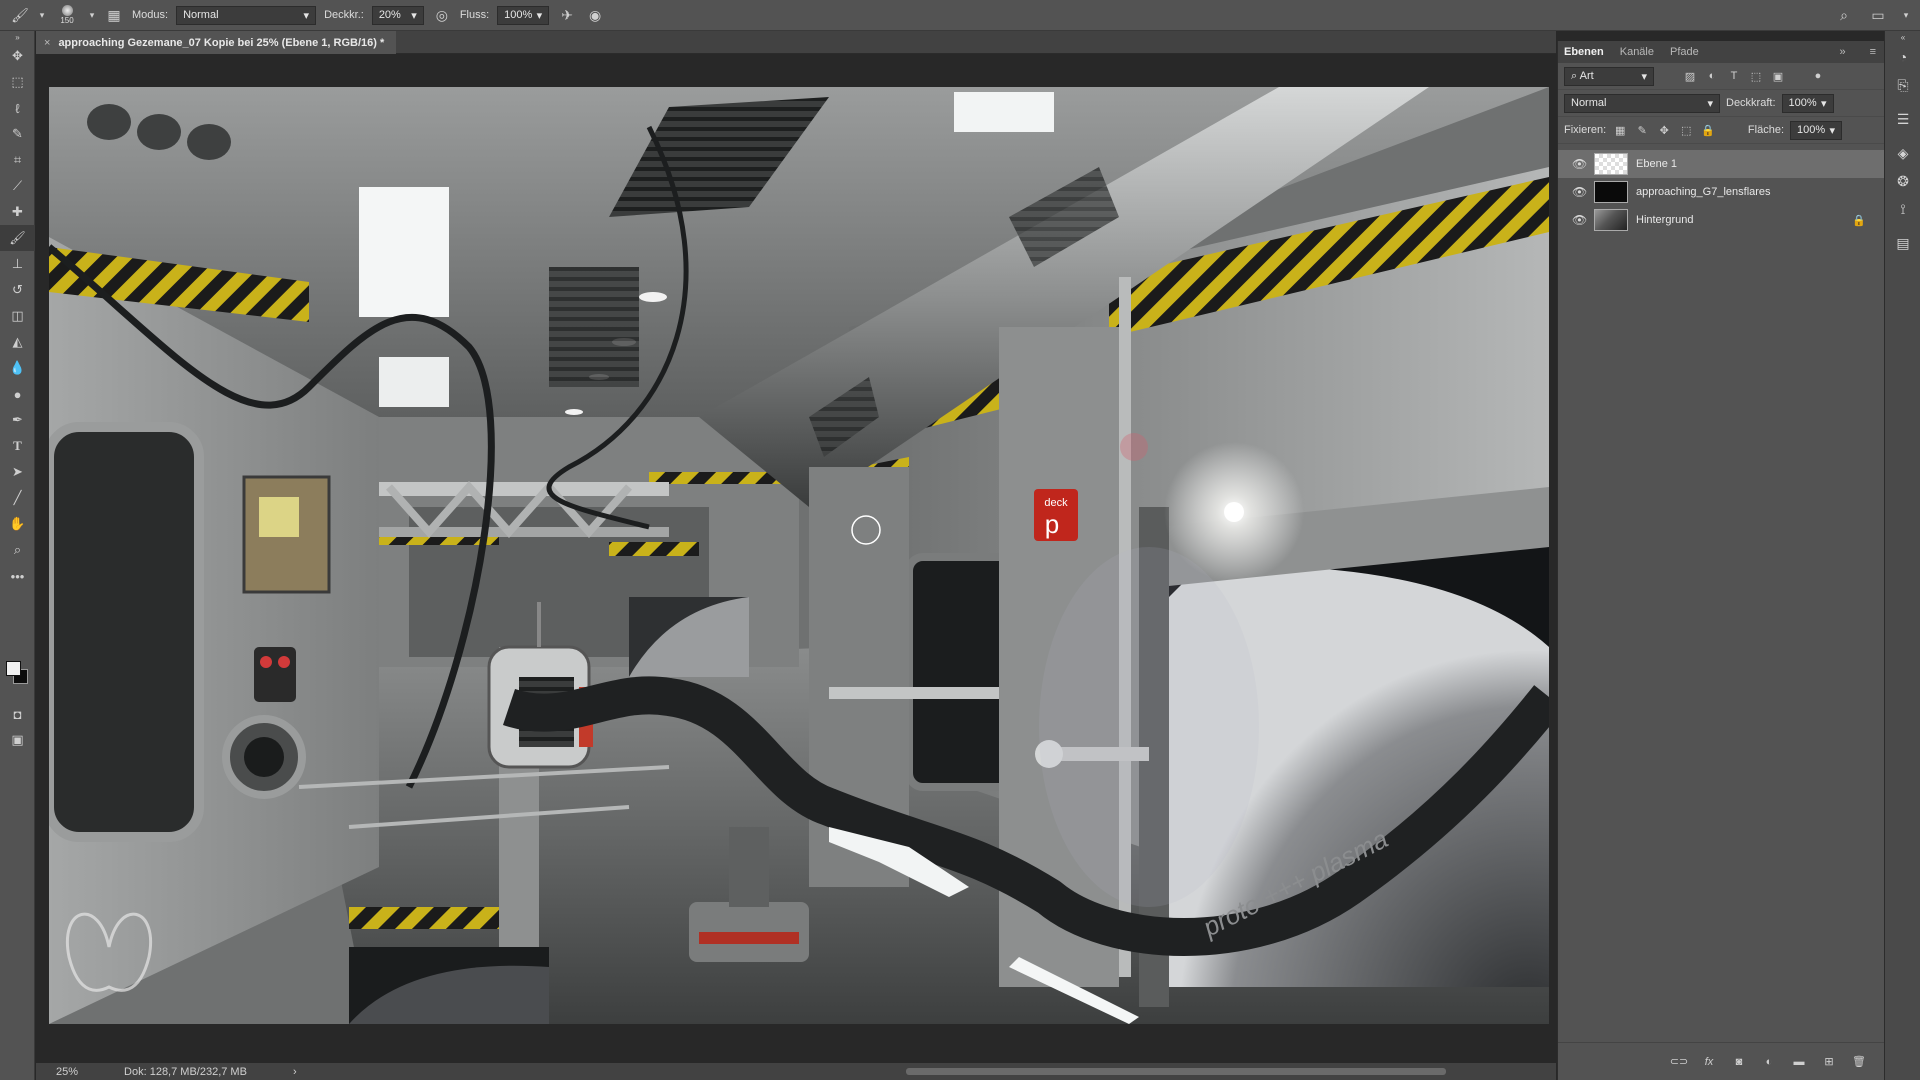  What do you see at coordinates (595, 15) in the screenshot?
I see `pressure-size-icon: ◉` at bounding box center [595, 15].